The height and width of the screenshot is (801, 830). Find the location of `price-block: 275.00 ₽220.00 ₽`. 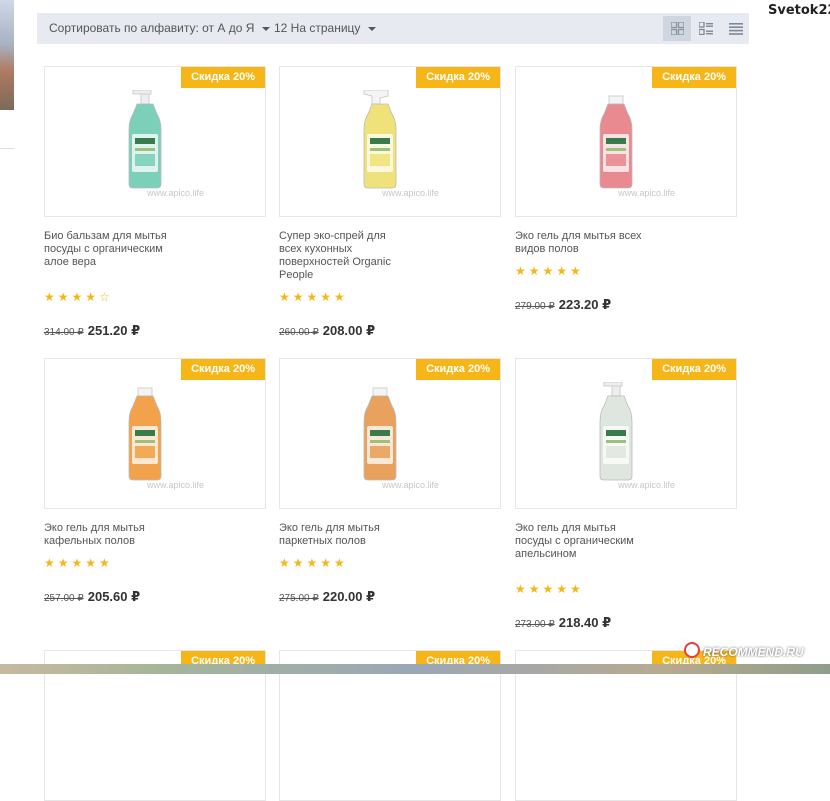

price-block: 275.00 ₽220.00 ₽ is located at coordinates (327, 597).